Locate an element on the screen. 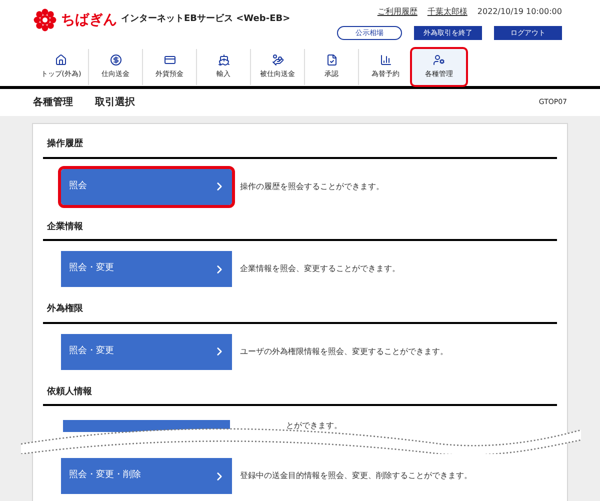 The width and height of the screenshot is (600, 501). ship-icon is located at coordinates (224, 60).